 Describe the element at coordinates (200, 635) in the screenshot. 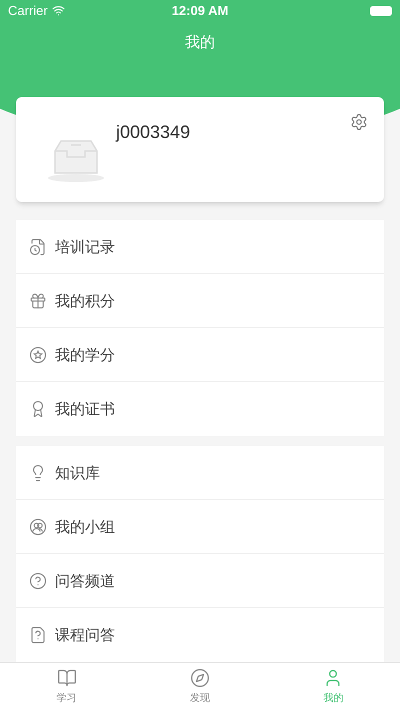

I see `menu-item: 课程问答` at that location.